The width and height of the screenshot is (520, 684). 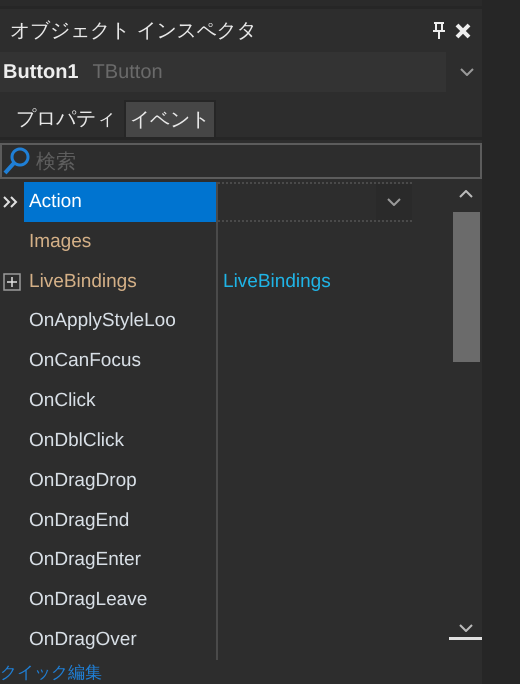 I want to click on search-icon, so click(x=17, y=161).